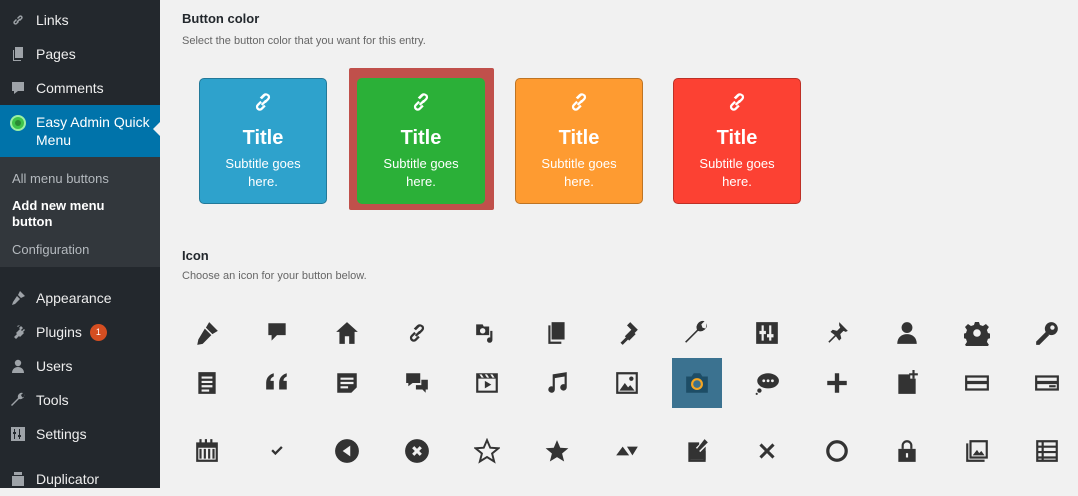 Image resolution: width=1078 pixels, height=496 pixels. Describe the element at coordinates (907, 383) in the screenshot. I see `add-page-icon` at that location.